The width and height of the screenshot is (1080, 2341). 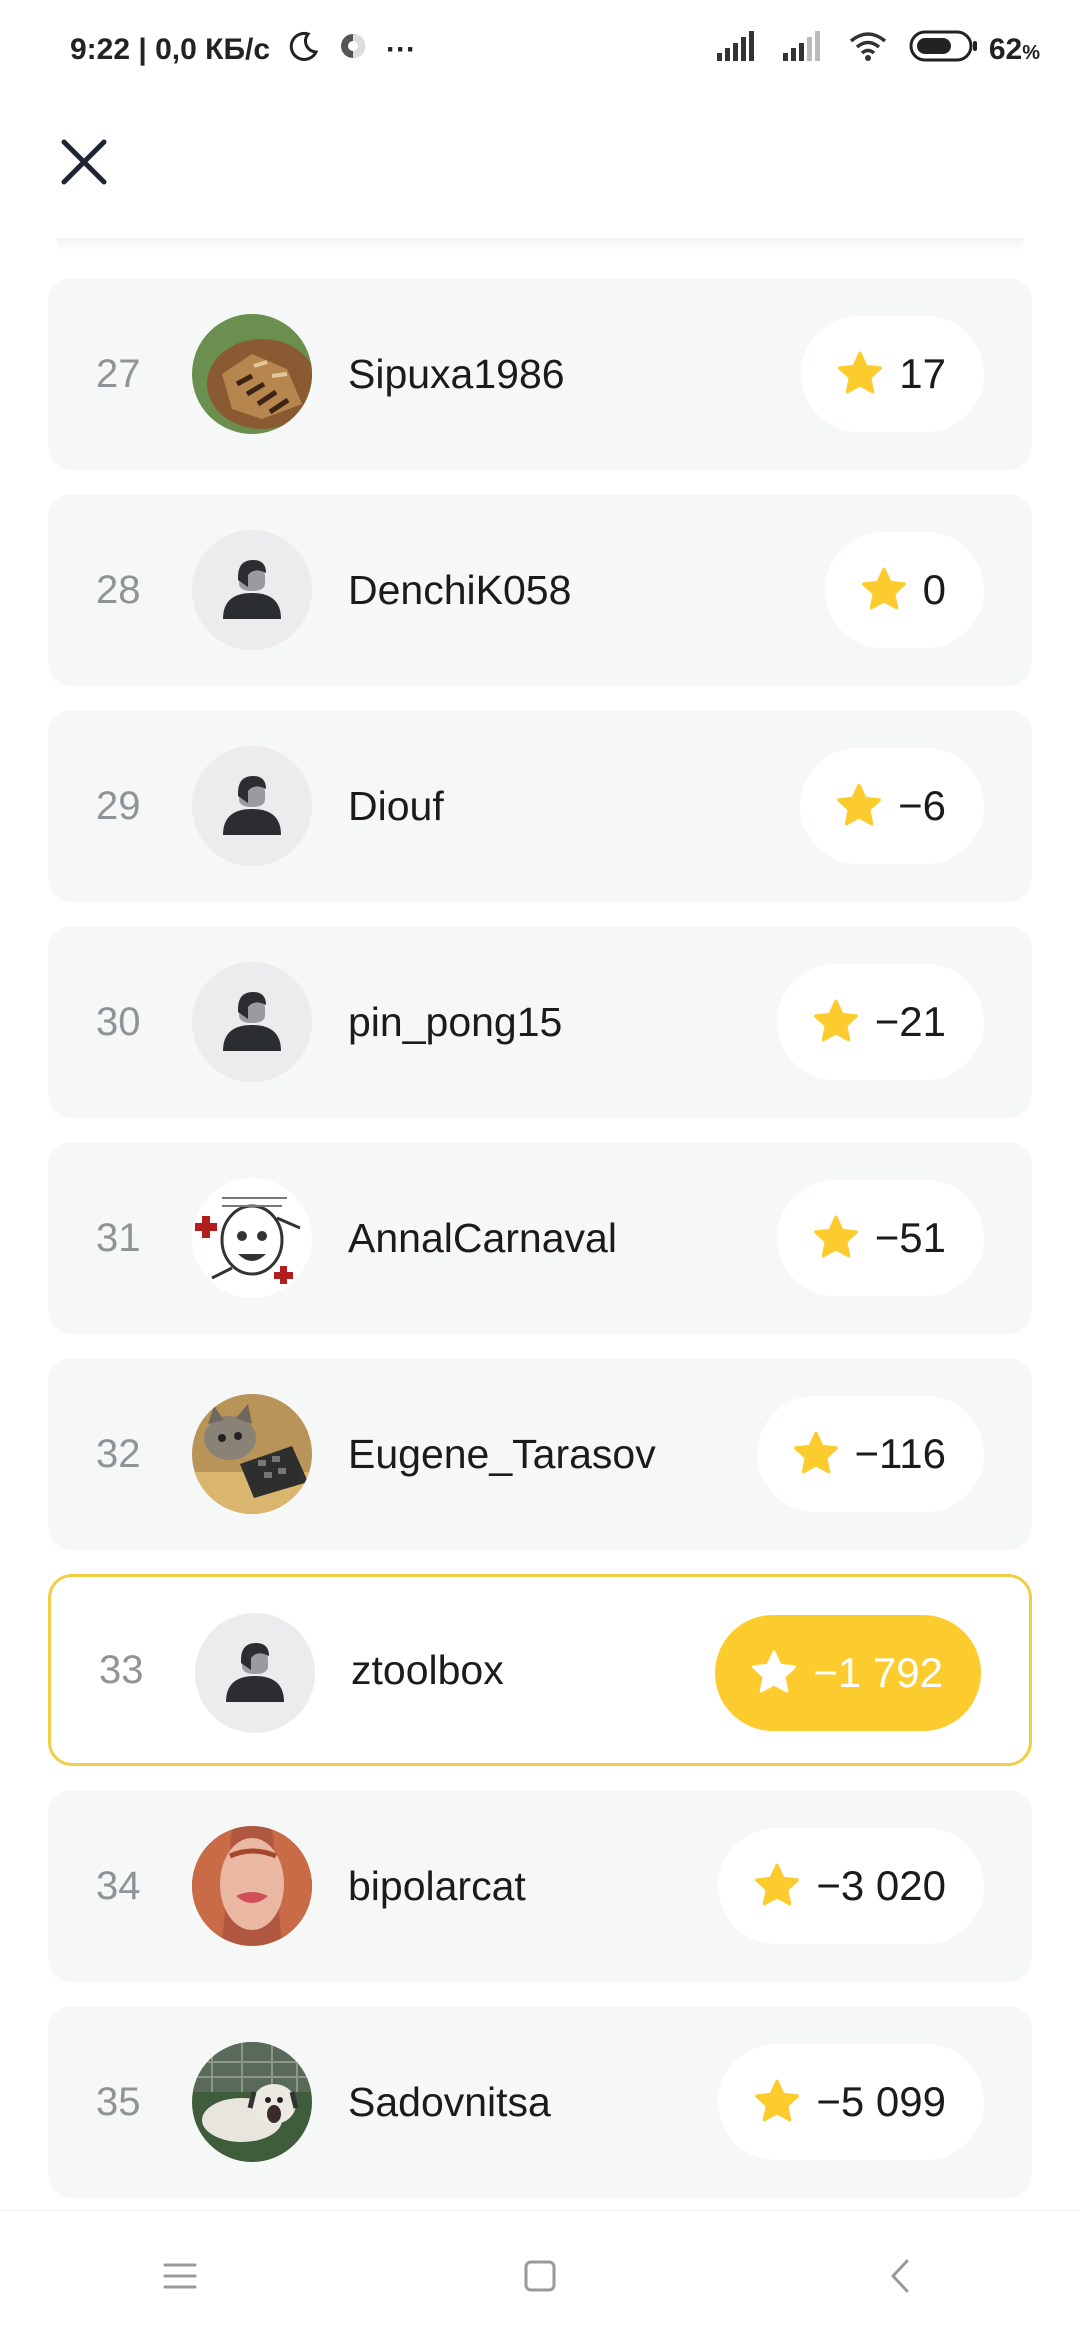 What do you see at coordinates (502, 1453) in the screenshot?
I see `username: Eugene_Tarasov` at bounding box center [502, 1453].